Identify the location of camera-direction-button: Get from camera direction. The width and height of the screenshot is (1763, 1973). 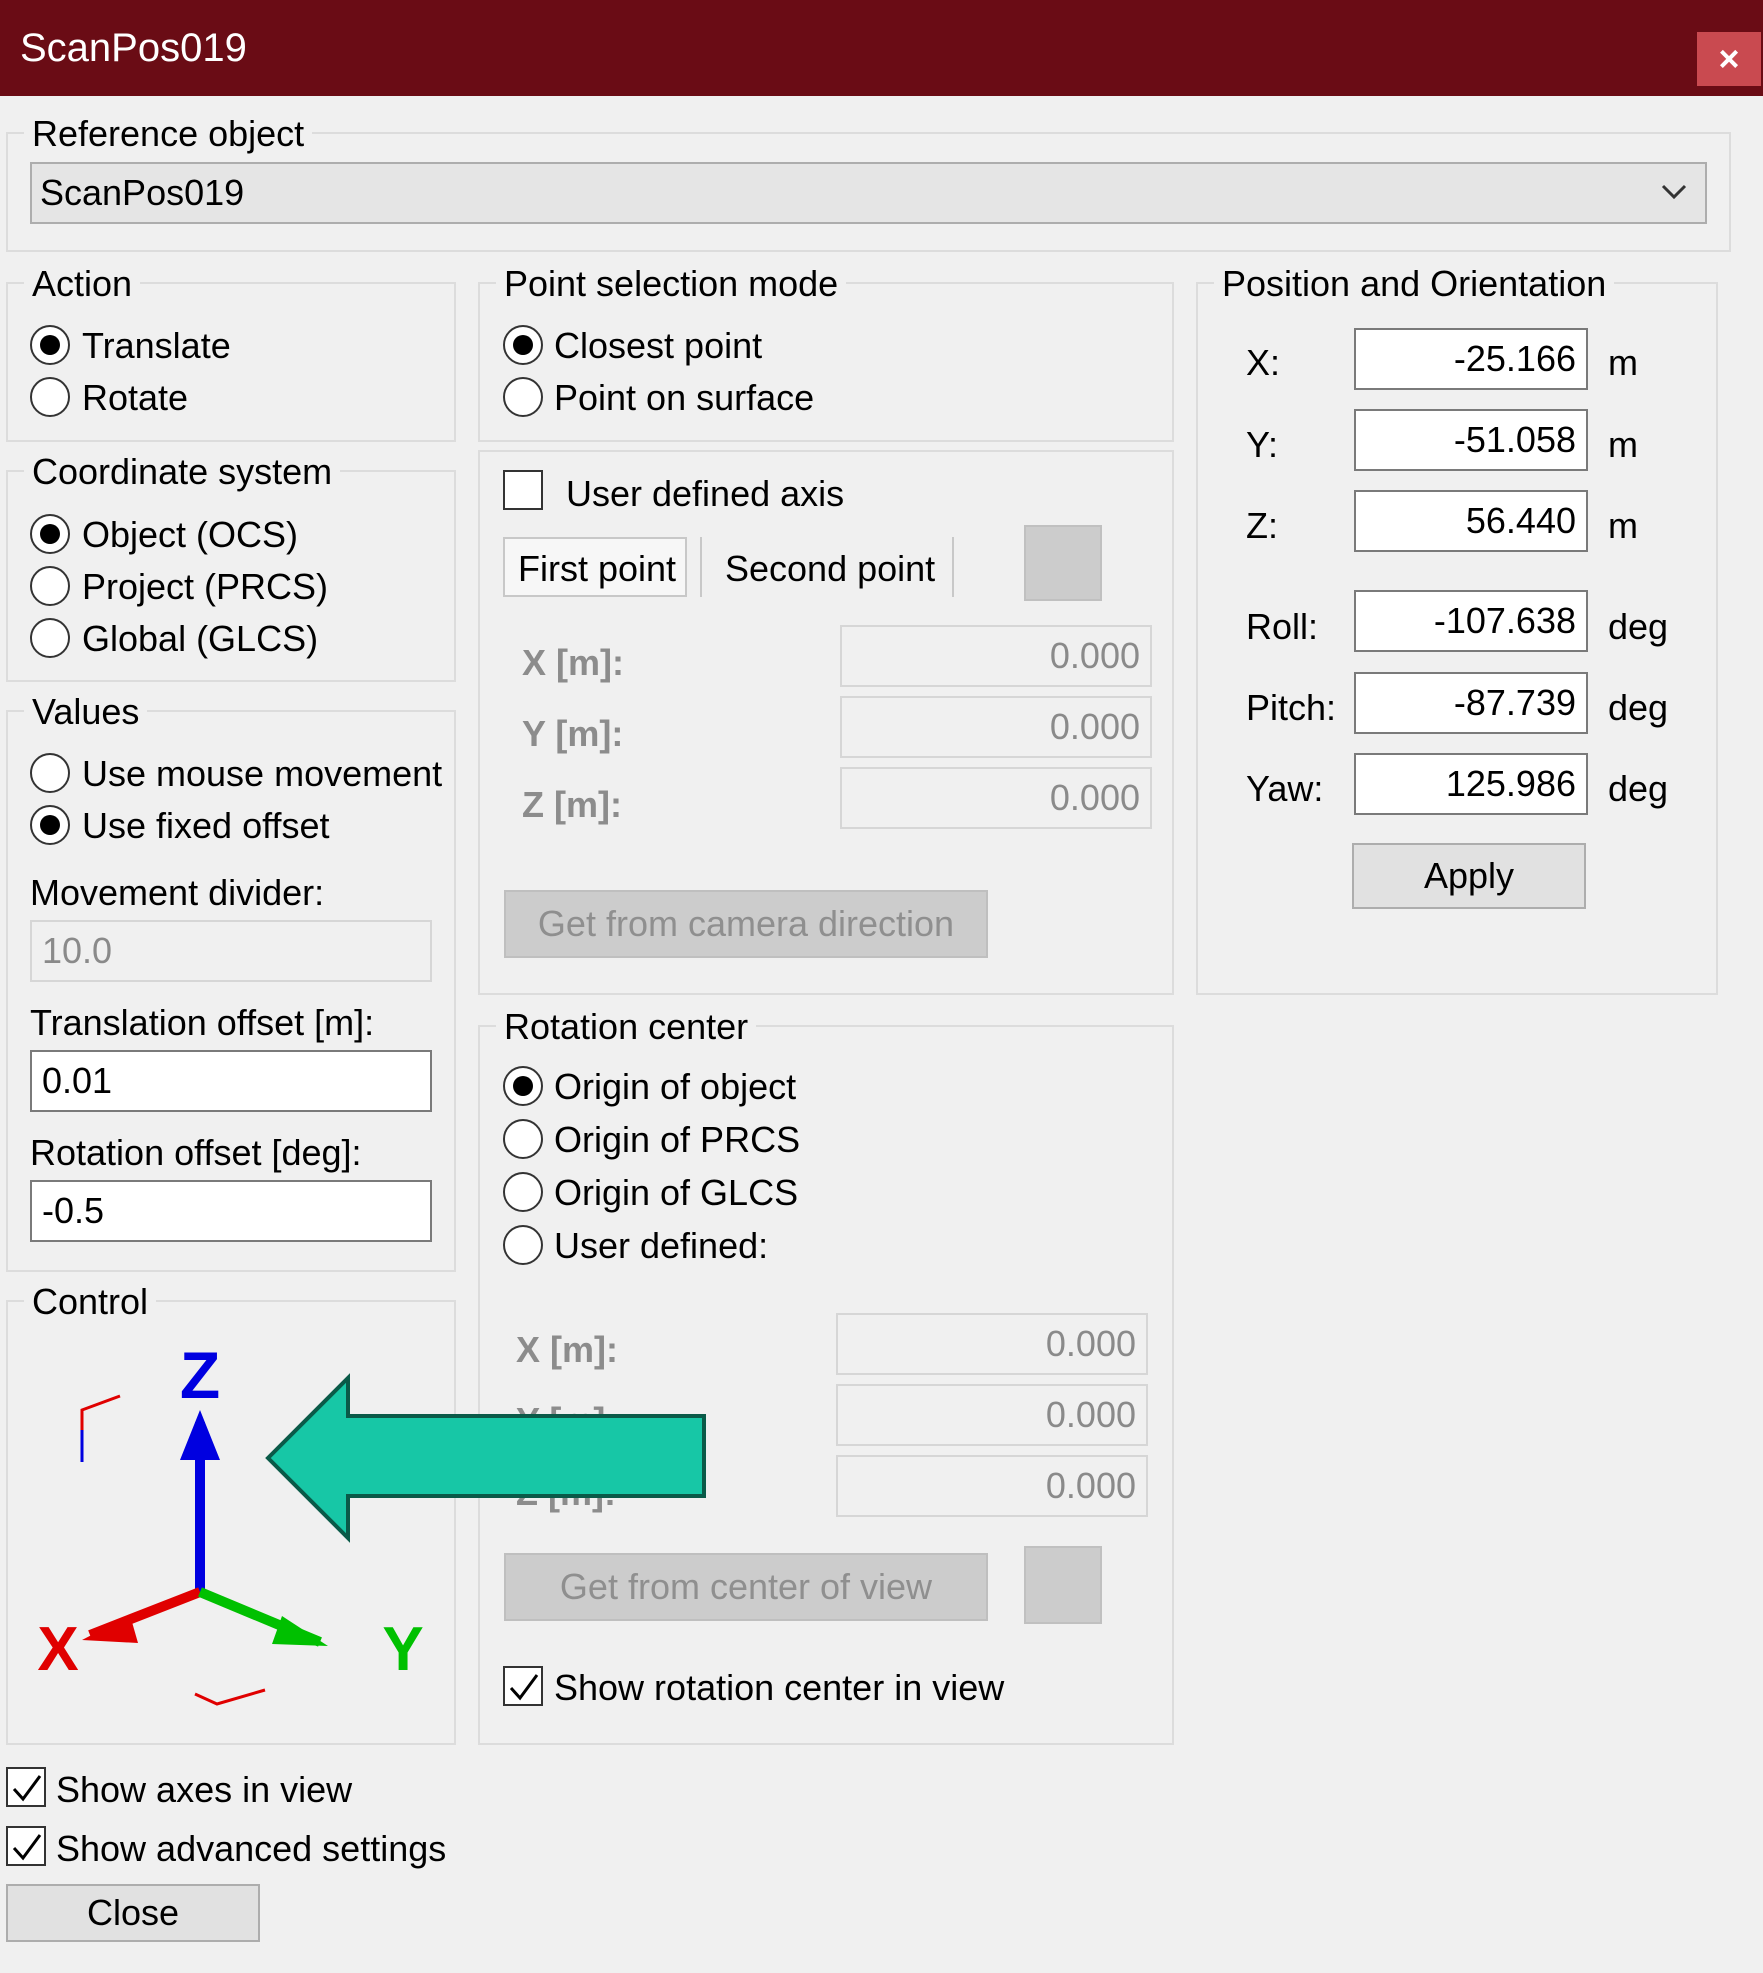
(746, 924).